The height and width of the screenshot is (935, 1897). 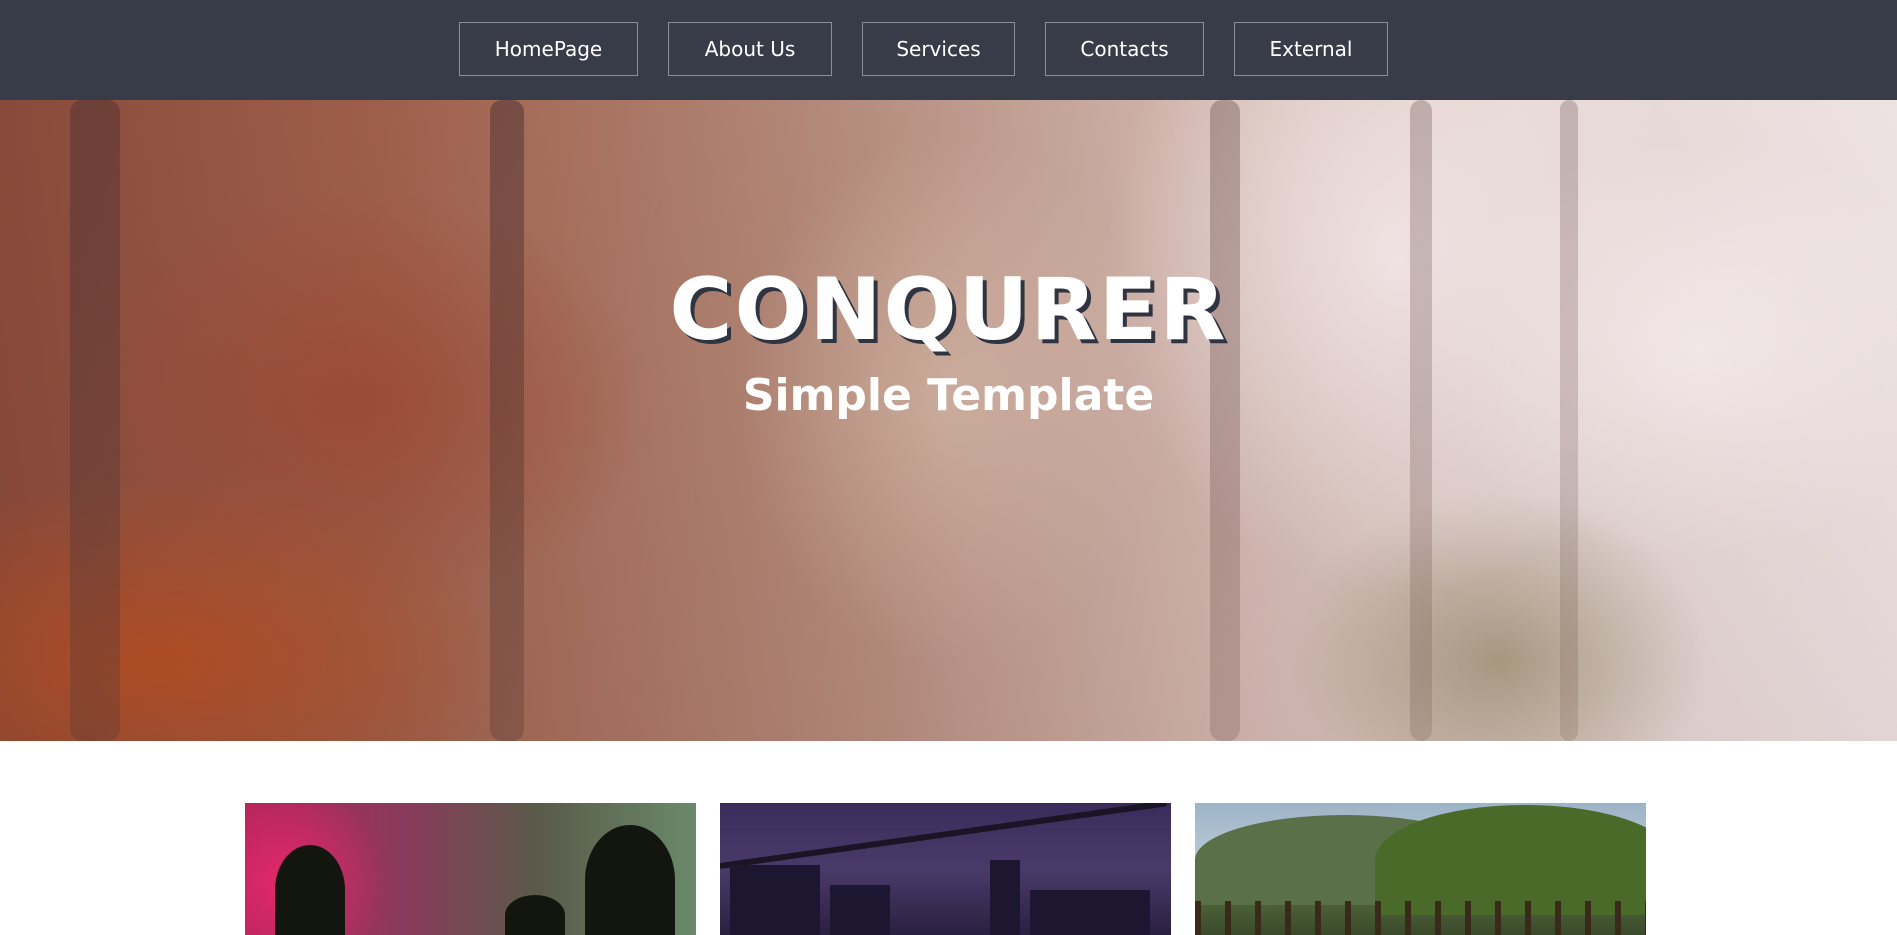 I want to click on nav-about-us-button: About Us, so click(x=750, y=49).